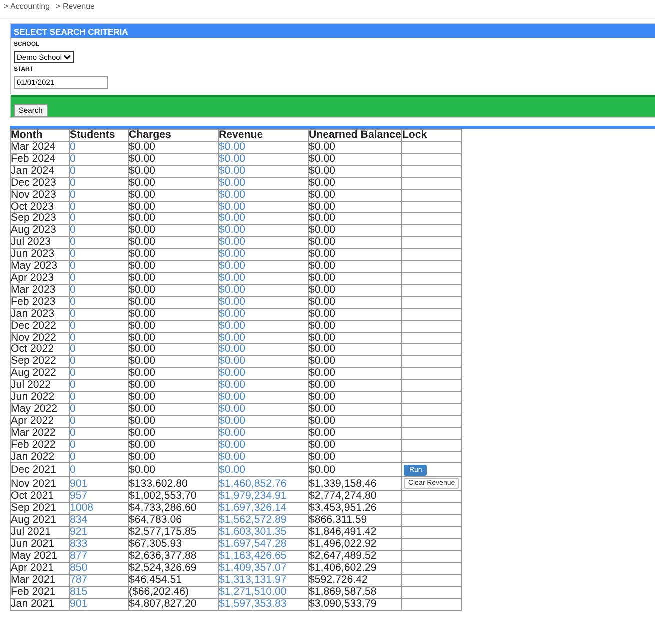  Describe the element at coordinates (263, 544) in the screenshot. I see `amount-link: $1,697,547.28` at that location.